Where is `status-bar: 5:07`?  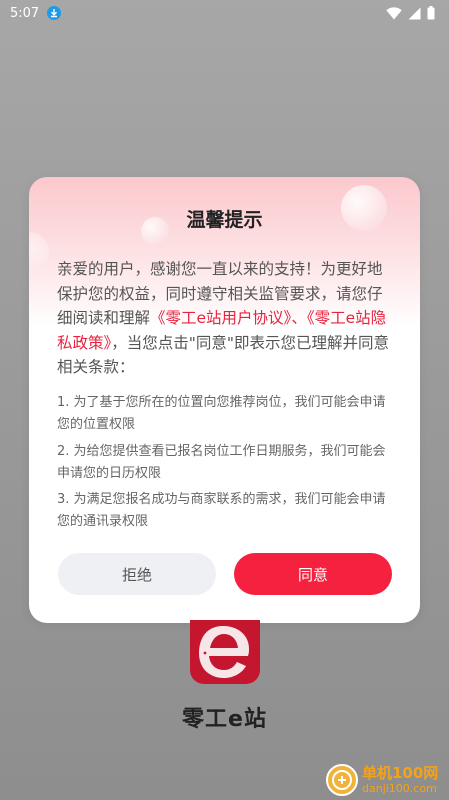 status-bar: 5:07 is located at coordinates (224, 13).